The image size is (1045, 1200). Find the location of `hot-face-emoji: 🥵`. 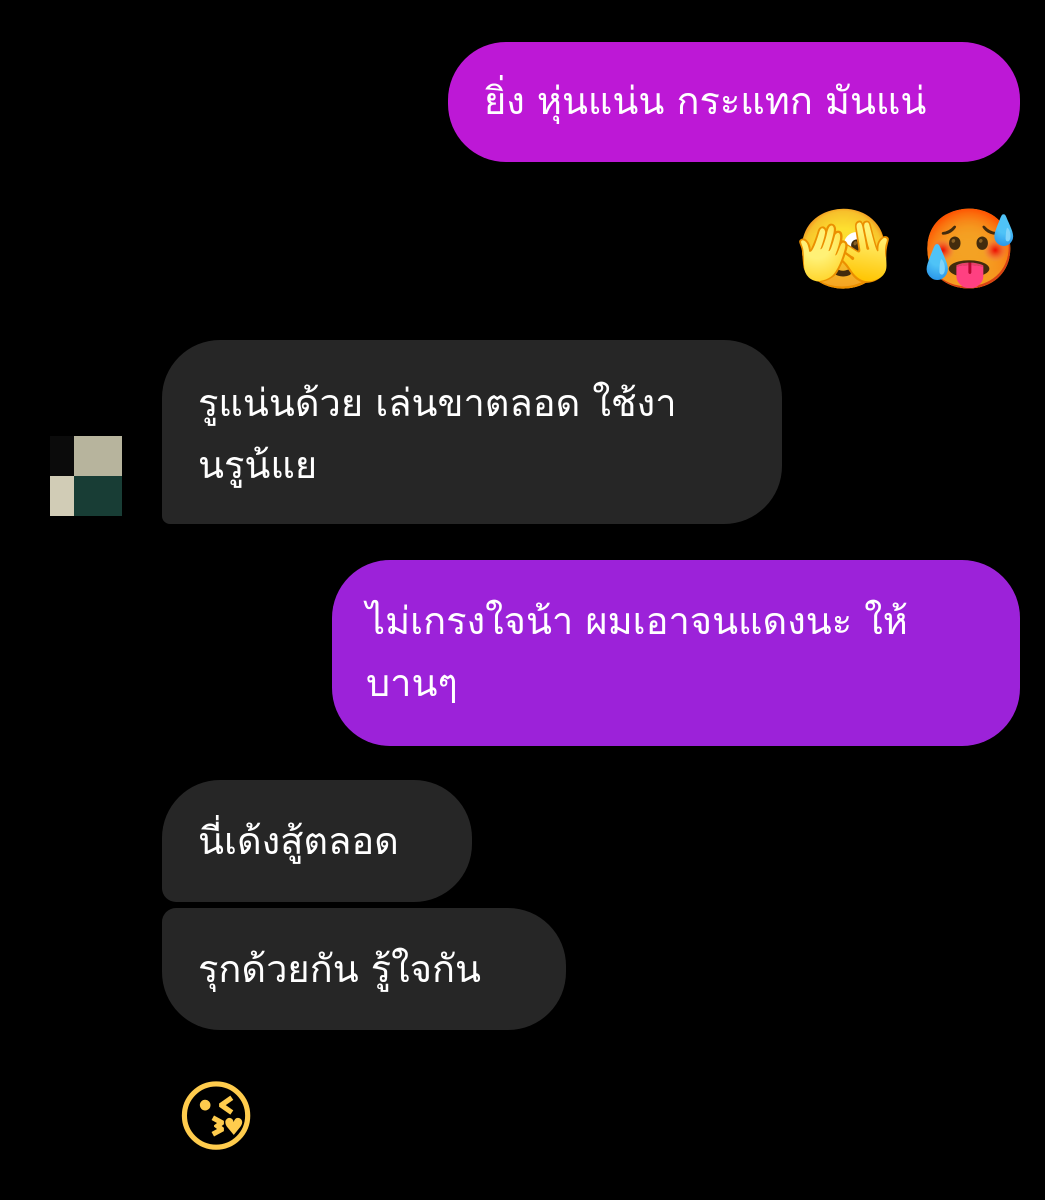

hot-face-emoji: 🥵 is located at coordinates (969, 250).